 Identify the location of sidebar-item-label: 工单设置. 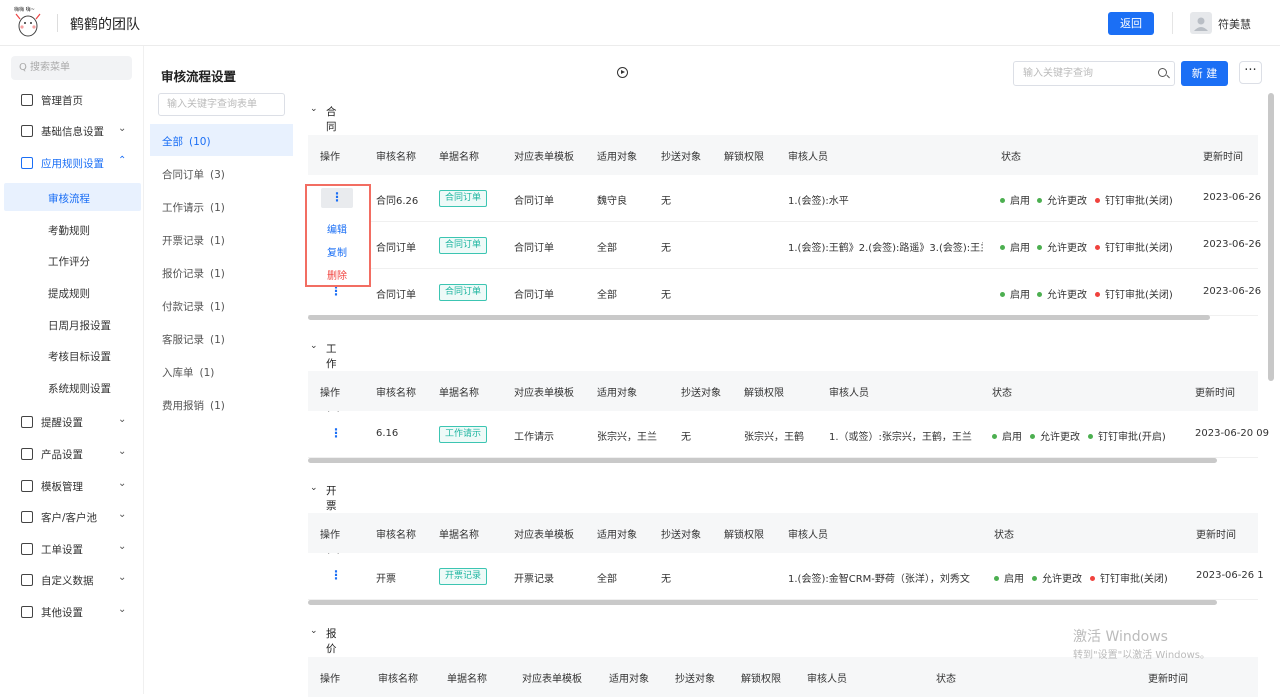
(62, 550).